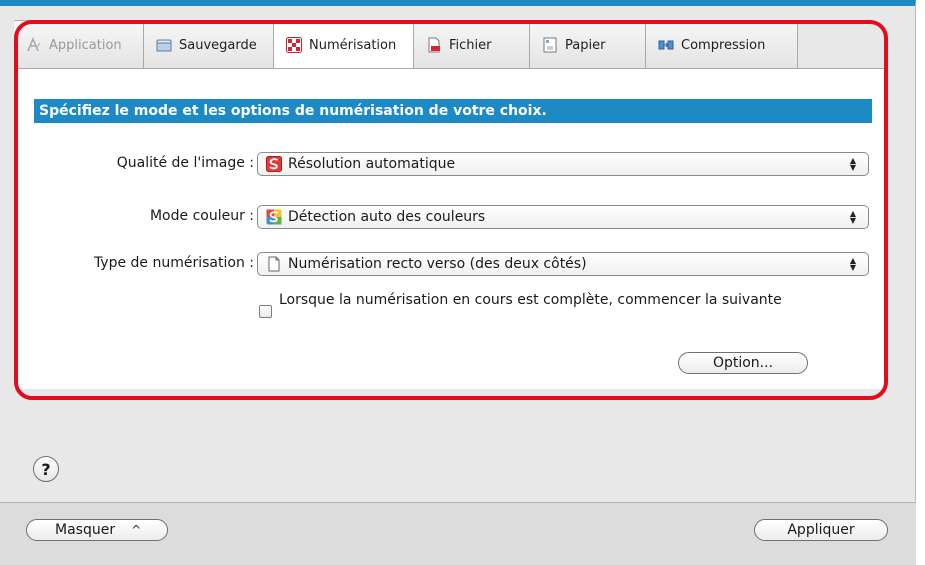 Image resolution: width=925 pixels, height=565 pixels. Describe the element at coordinates (458, 534) in the screenshot. I see `footer-bar: Masquer ^ Appliquer` at that location.